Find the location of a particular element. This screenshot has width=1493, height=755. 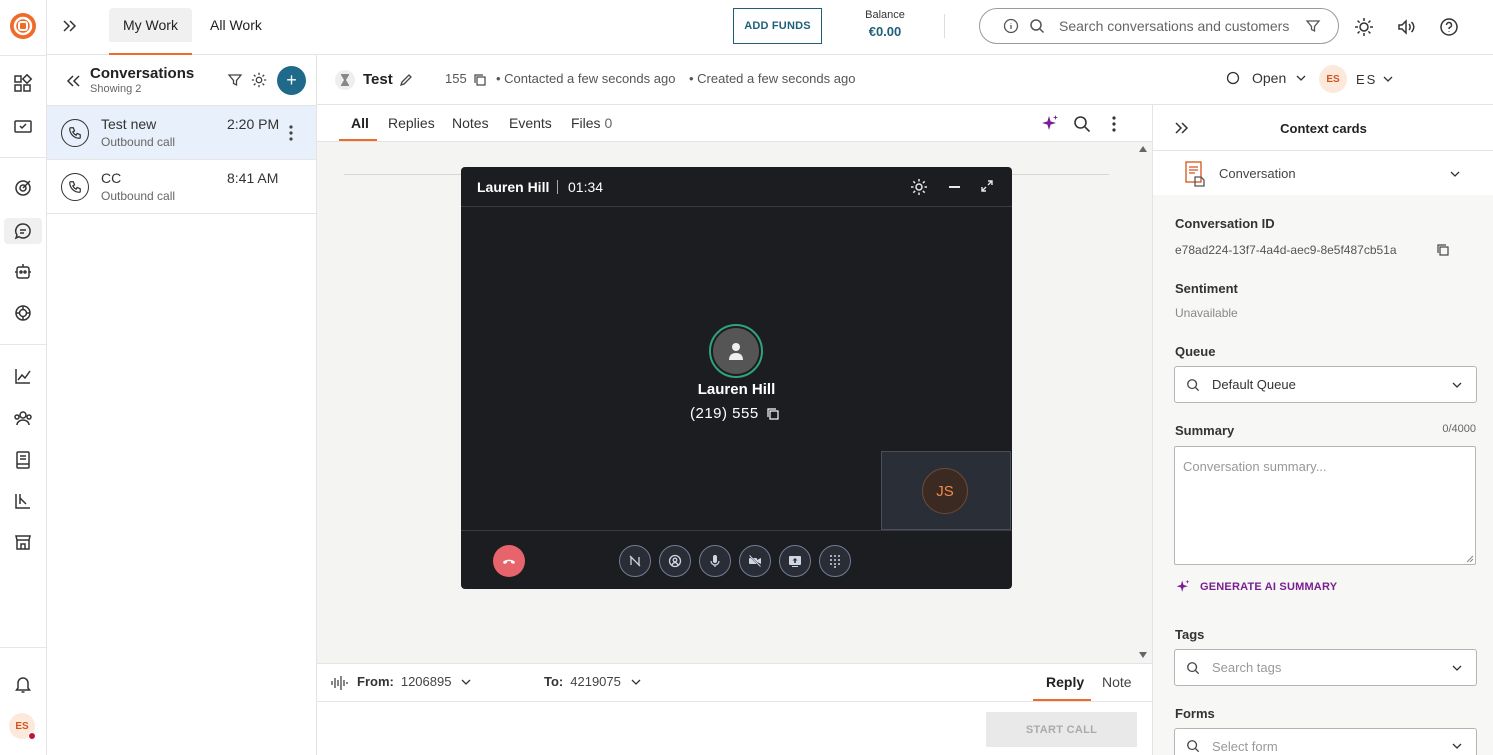

conversation-type: Outbound call is located at coordinates (138, 142).